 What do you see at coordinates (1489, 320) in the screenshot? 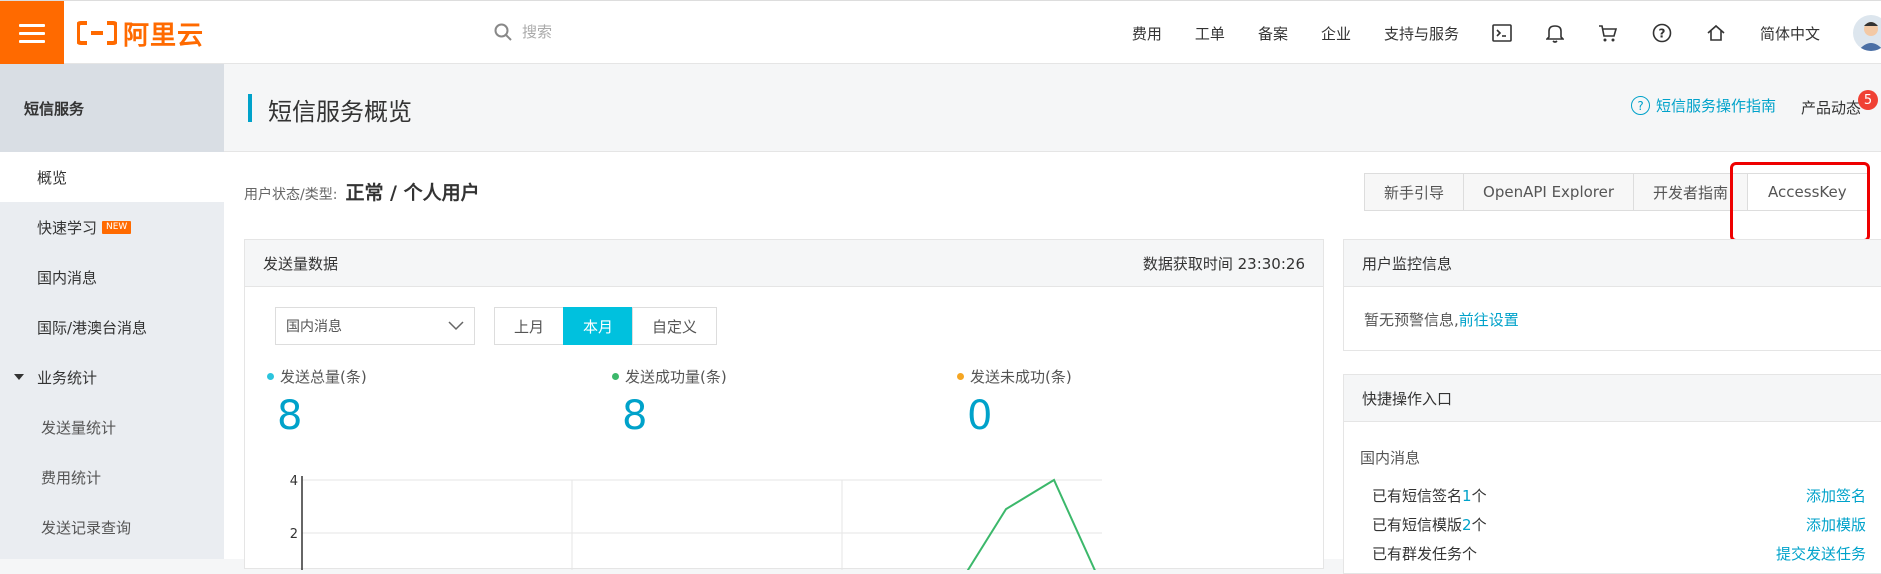
I see `go-settings-link: 前往设置` at bounding box center [1489, 320].